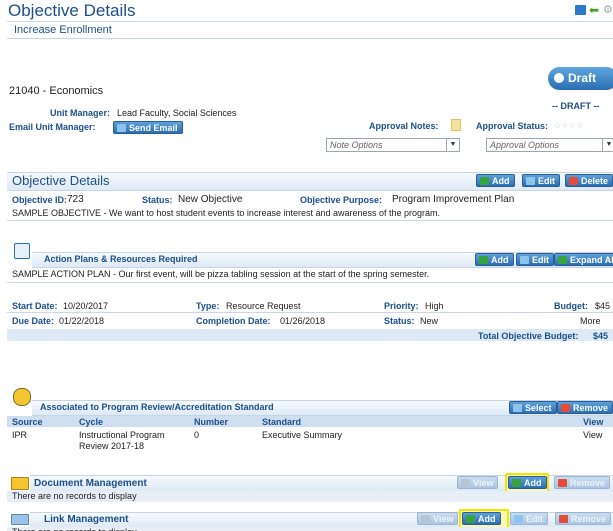 The width and height of the screenshot is (613, 531). Describe the element at coordinates (562, 260) in the screenshot. I see `expand-icon` at that location.